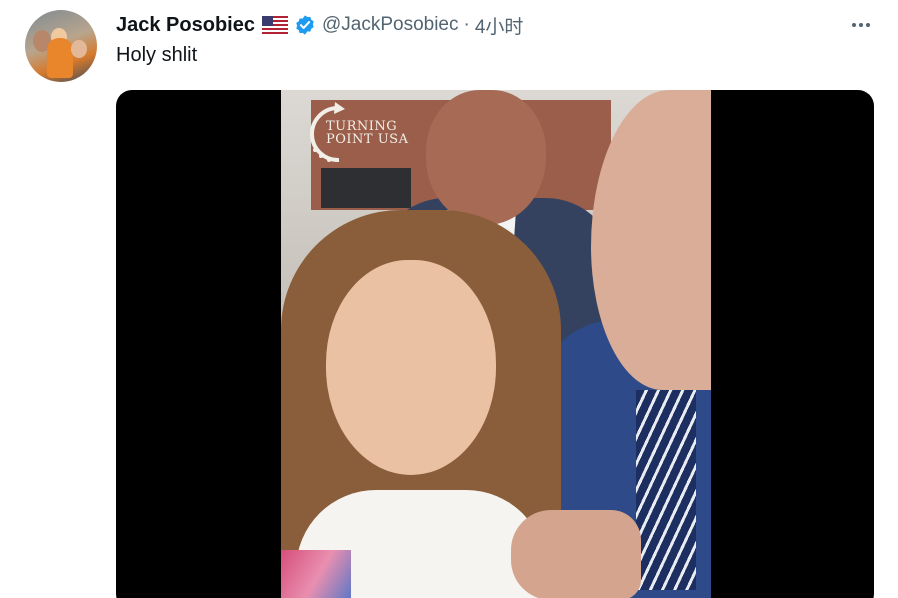  I want to click on man-background-head, so click(486, 157).